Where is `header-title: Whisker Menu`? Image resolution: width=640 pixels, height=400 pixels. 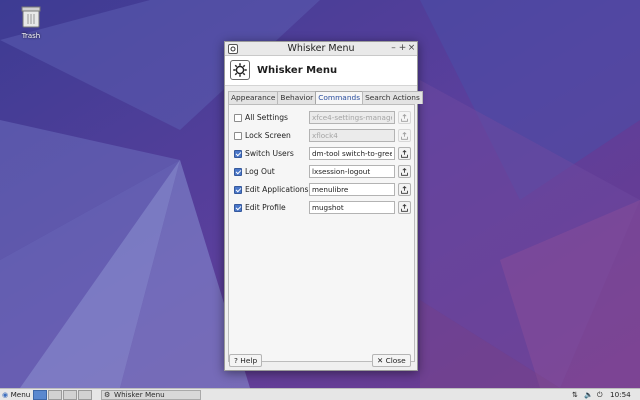
header-title: Whisker Menu is located at coordinates (297, 70).